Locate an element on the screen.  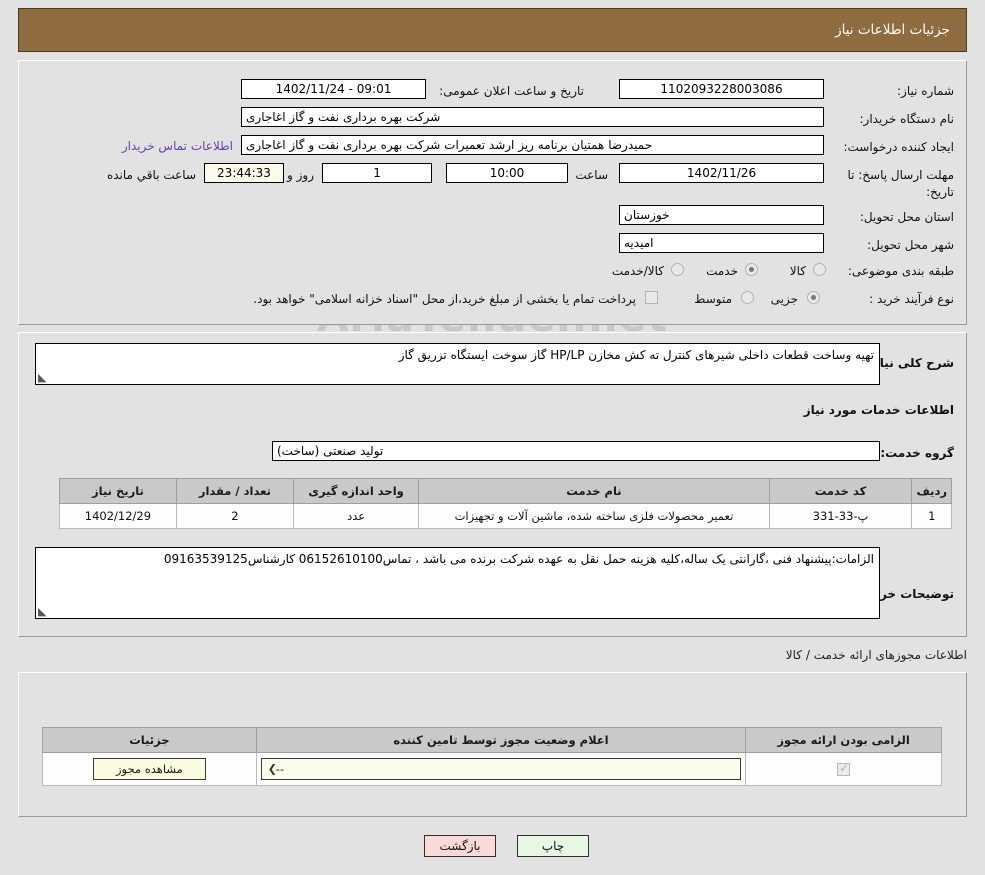
category-radio-kala is located at coordinates (819, 269).